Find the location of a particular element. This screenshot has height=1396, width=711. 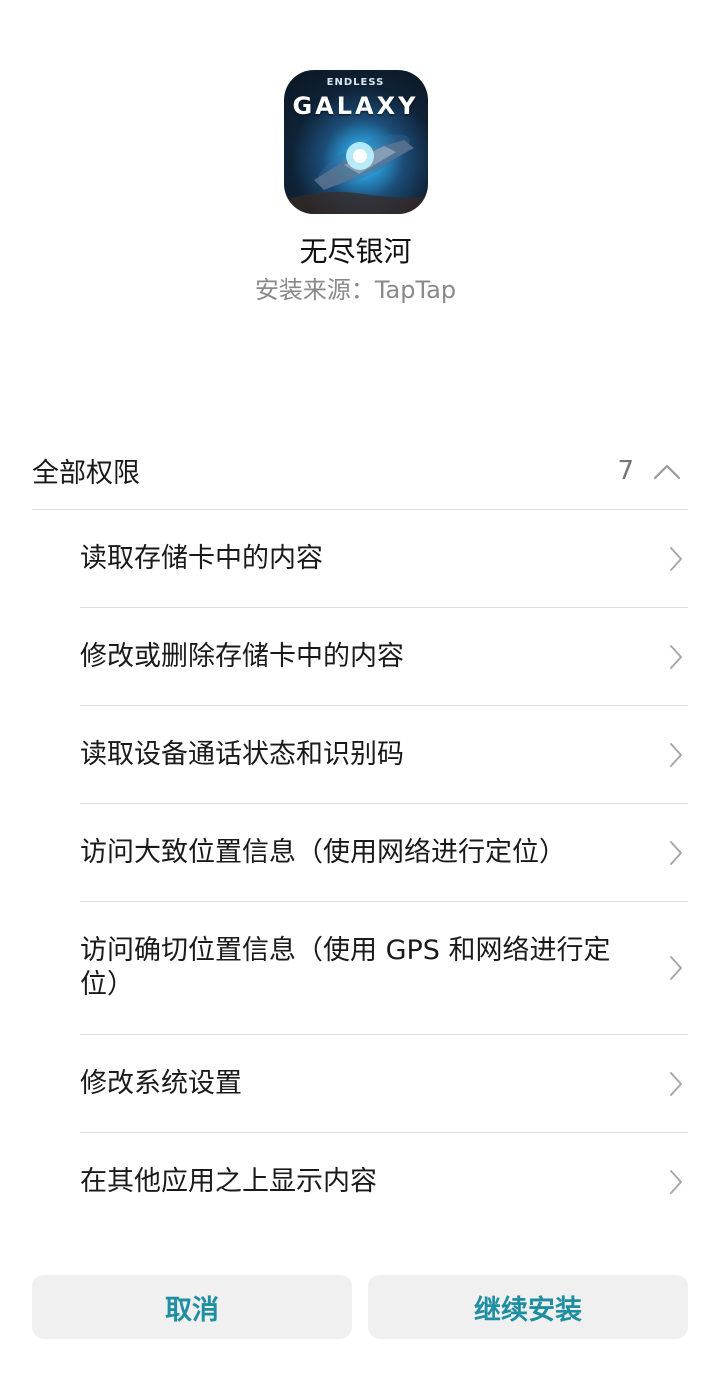

permission-item-read-storage: 读取存储卡中的内容 is located at coordinates (384, 559).